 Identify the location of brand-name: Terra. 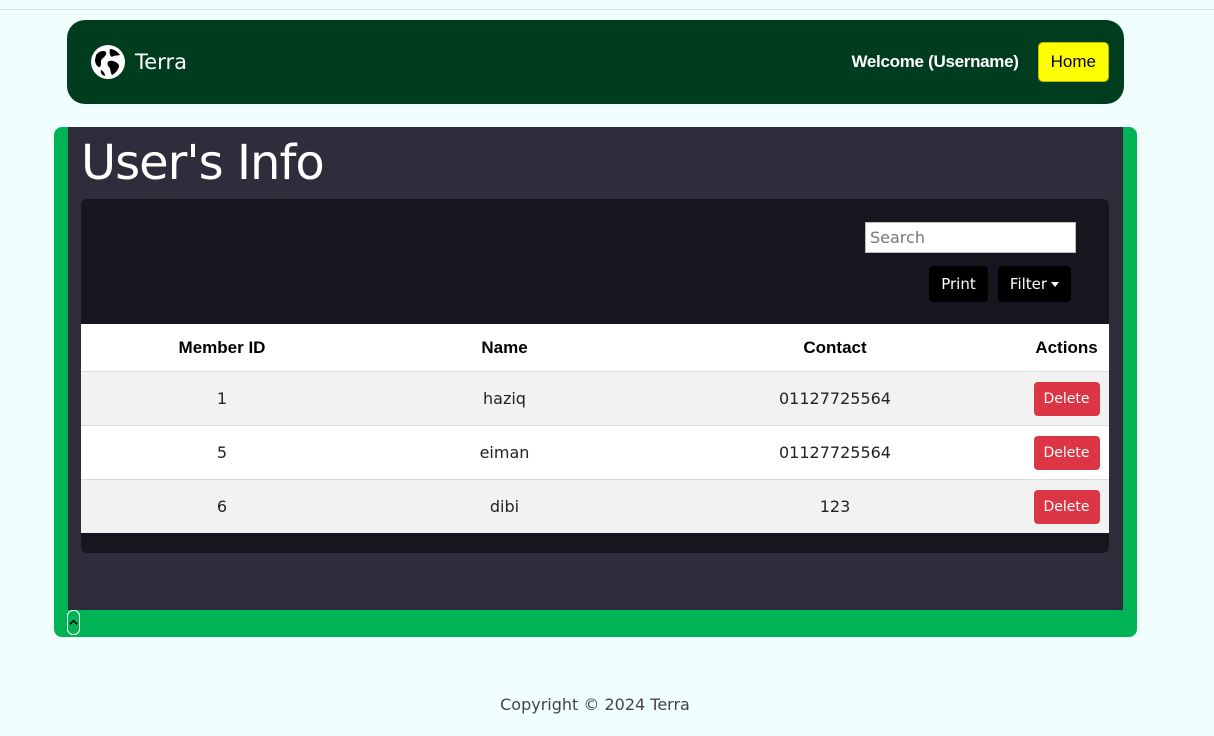
(161, 62).